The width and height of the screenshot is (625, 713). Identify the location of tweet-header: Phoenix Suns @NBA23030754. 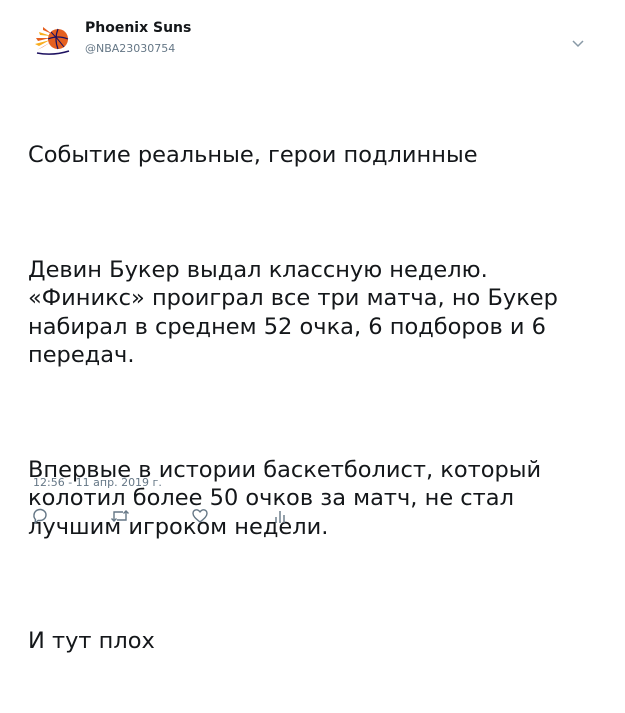
(313, 39).